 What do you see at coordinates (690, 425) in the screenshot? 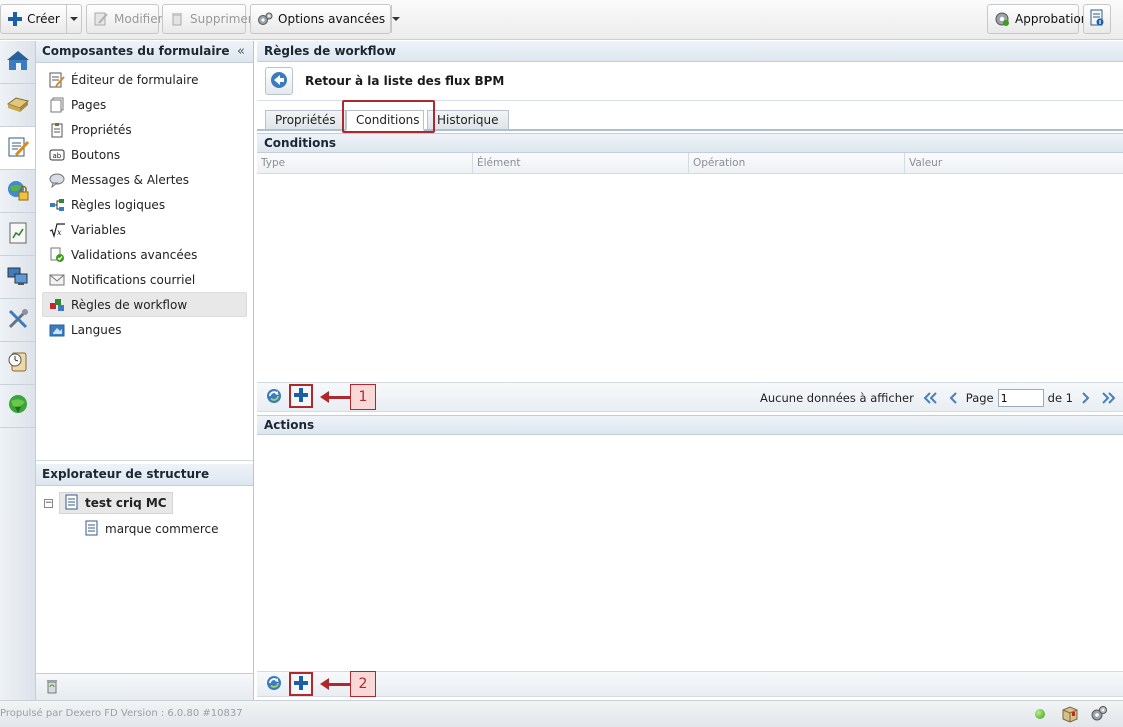
I see `actions-section-header: Actions` at bounding box center [690, 425].